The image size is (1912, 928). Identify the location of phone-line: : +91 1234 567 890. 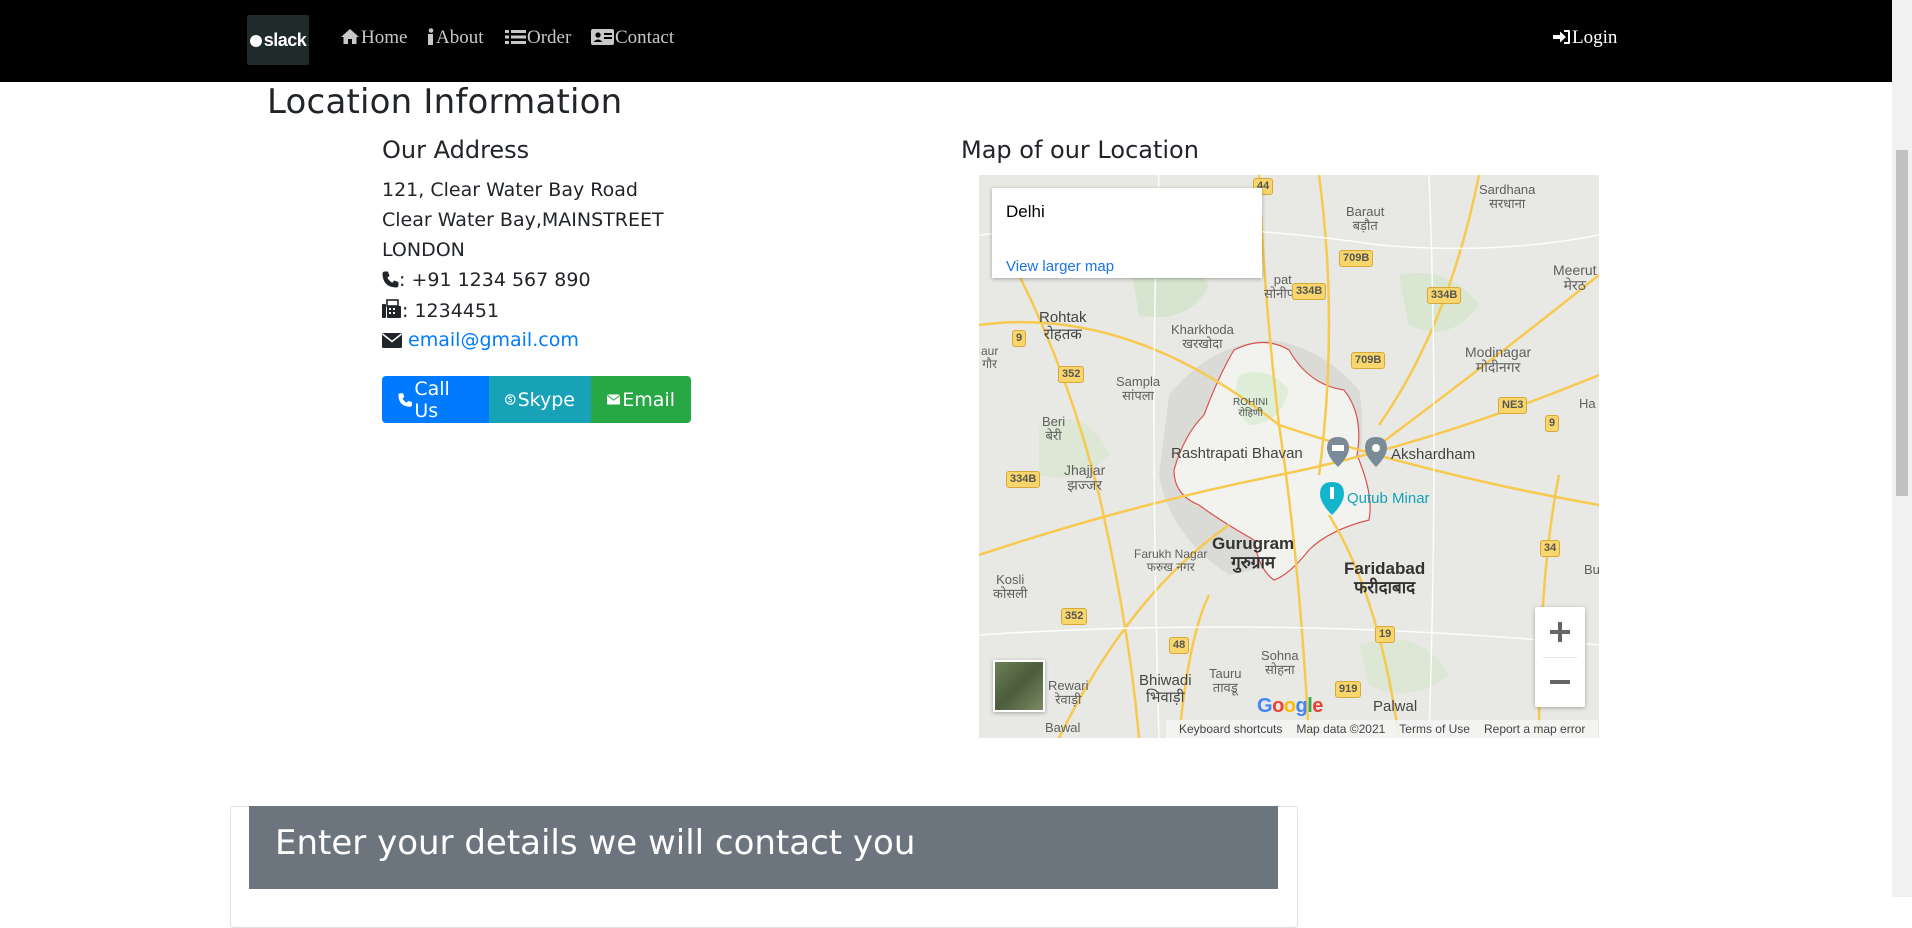
(486, 280).